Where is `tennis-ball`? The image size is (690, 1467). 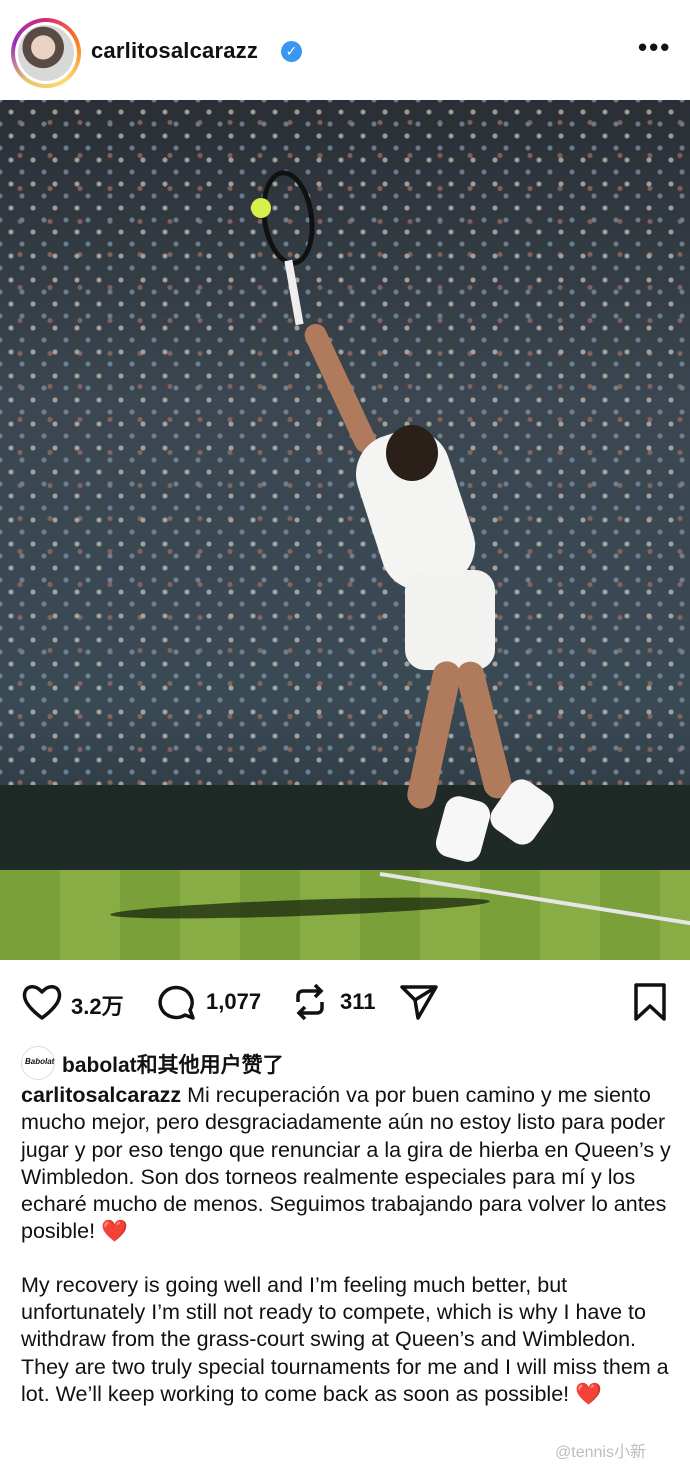
tennis-ball is located at coordinates (261, 208).